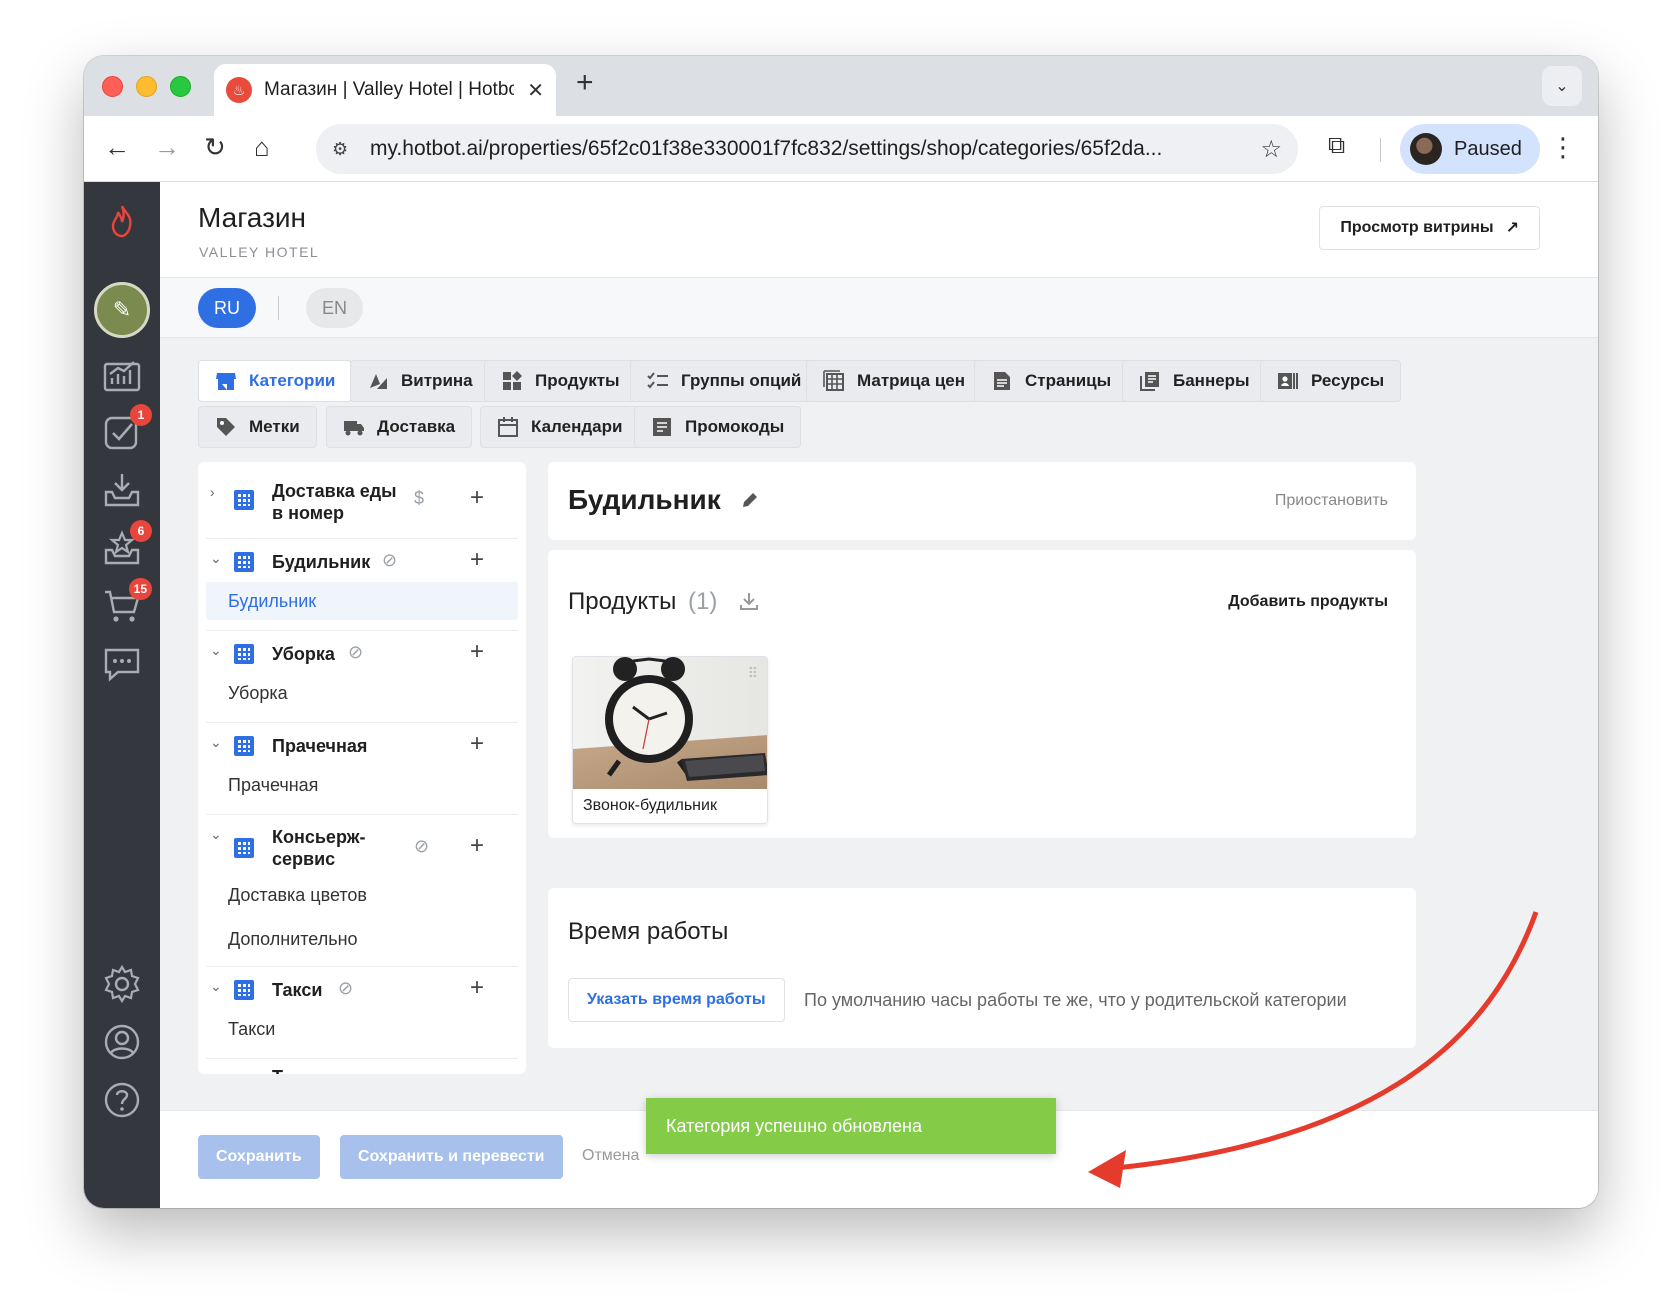  I want to click on edit-pencil-icon, so click(750, 500).